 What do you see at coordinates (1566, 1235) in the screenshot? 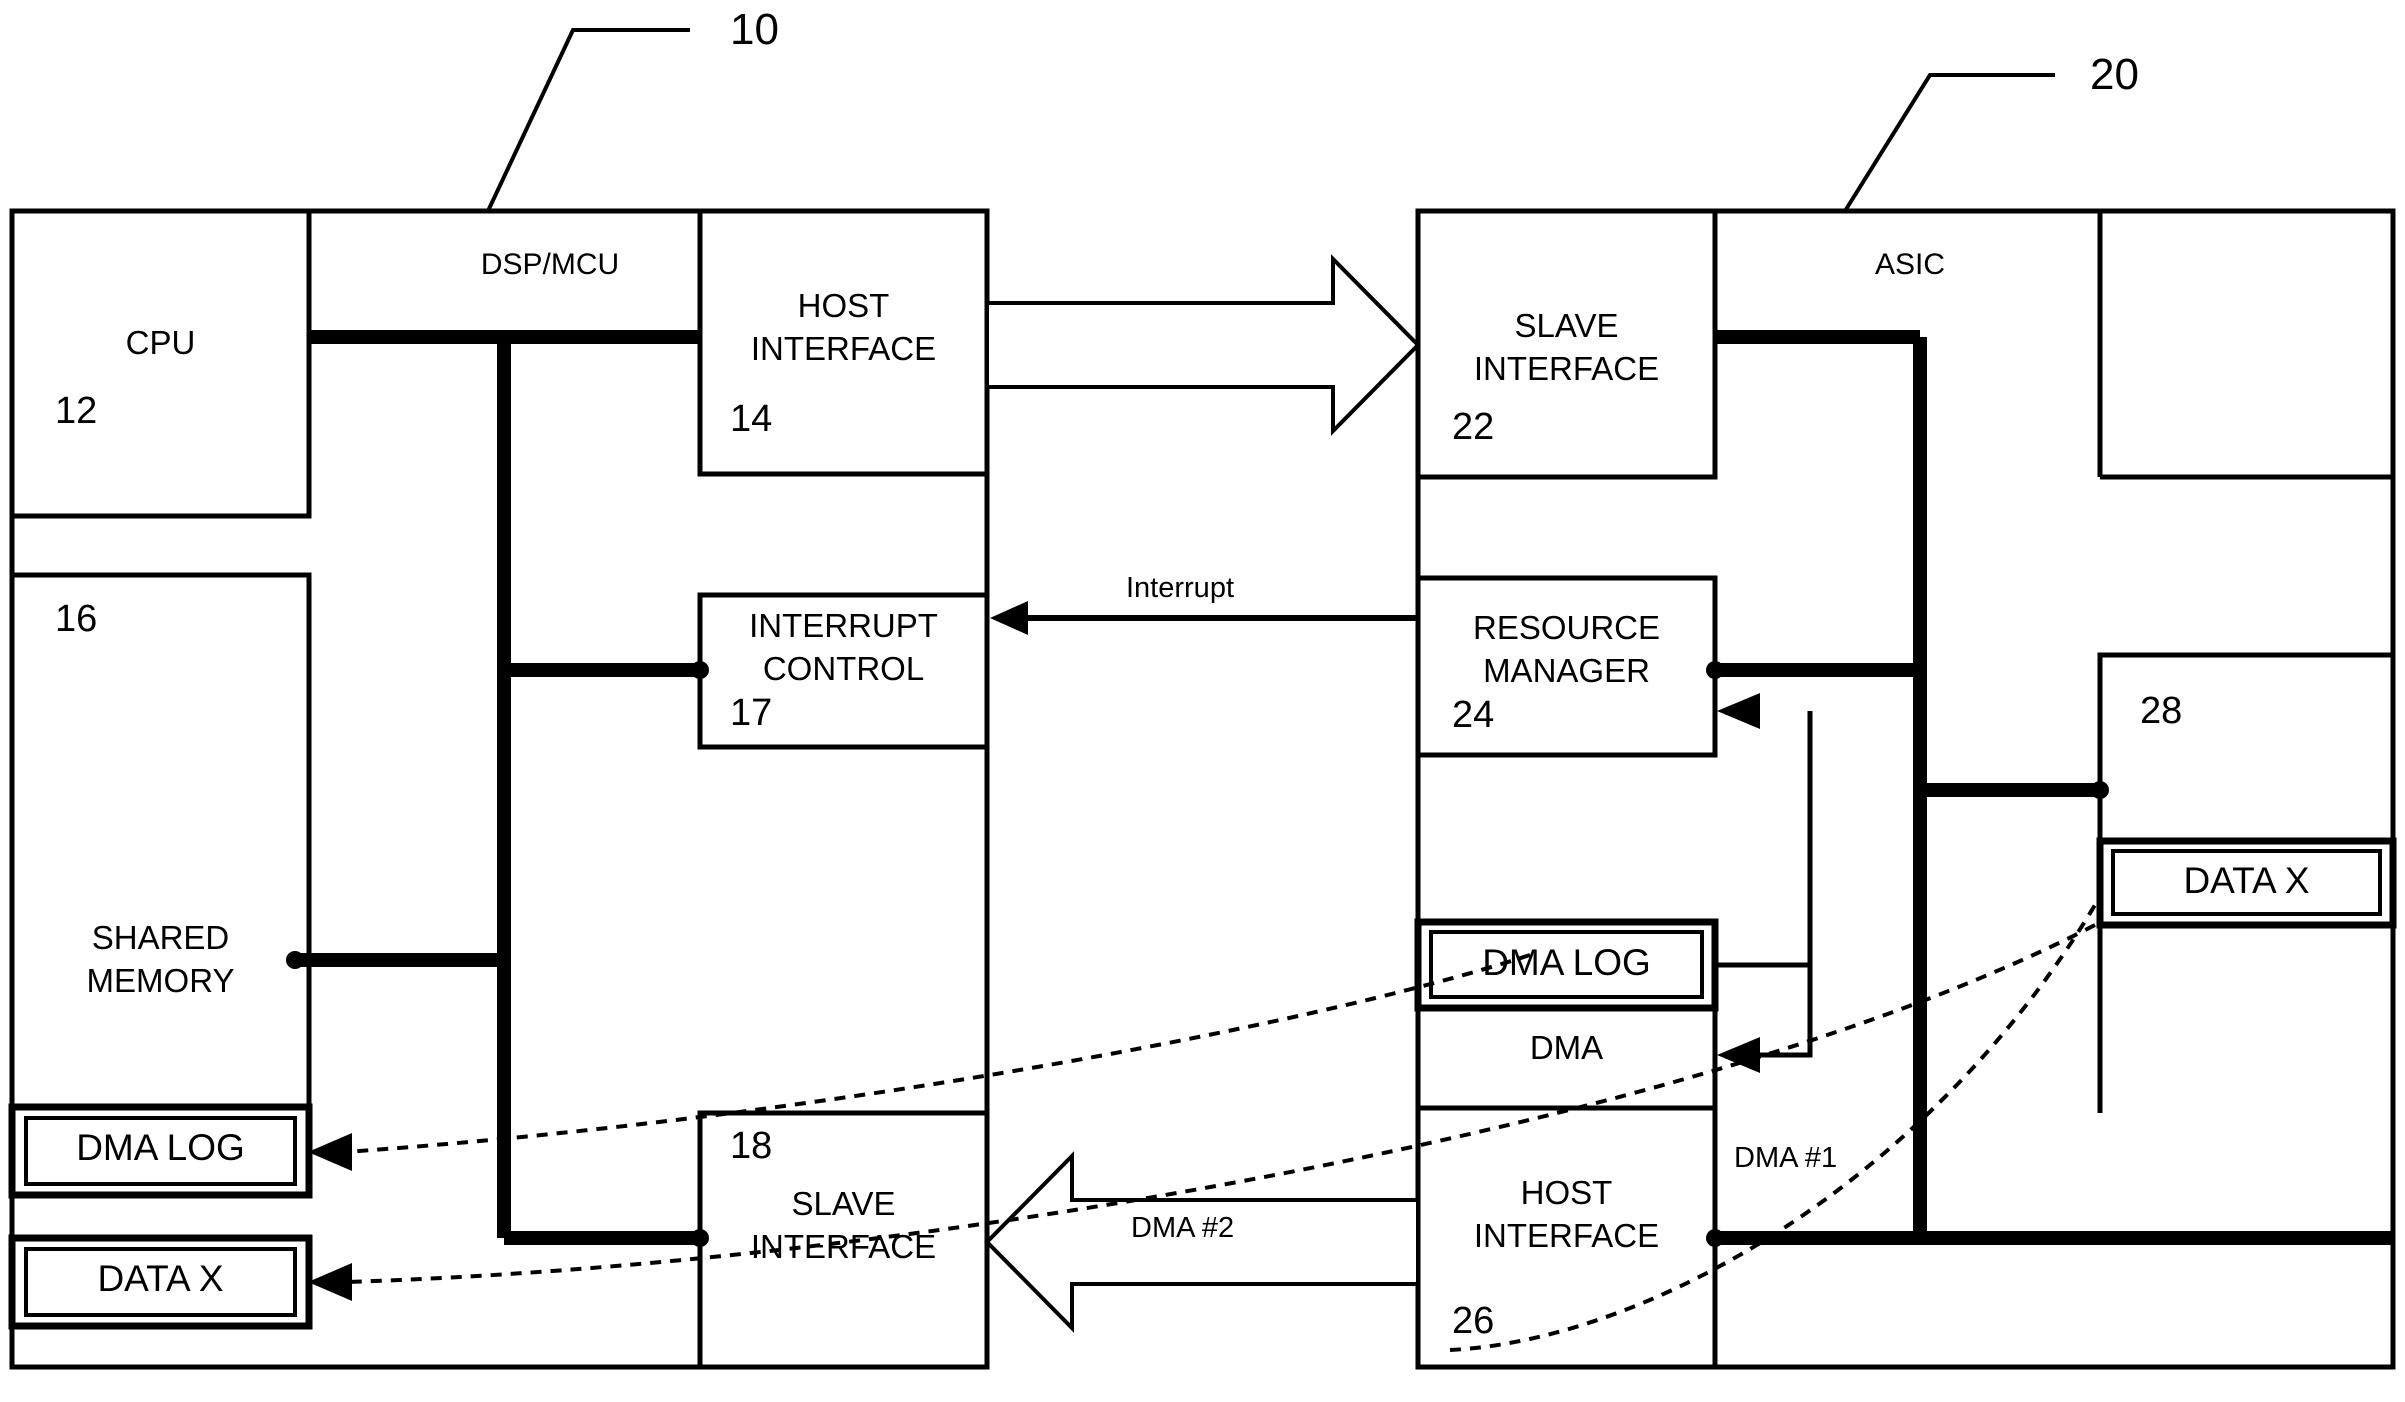
I see `host-interface-26-line2: INTERFACE` at bounding box center [1566, 1235].